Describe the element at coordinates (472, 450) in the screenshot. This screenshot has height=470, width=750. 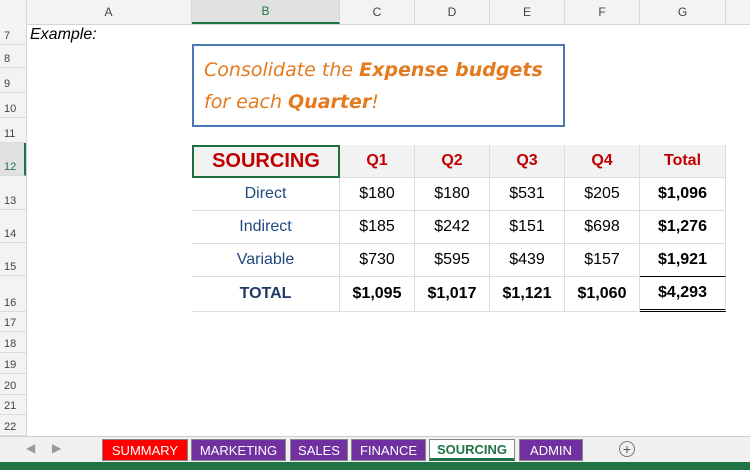
I see `sheet-tab-sourcing: SOURCING` at that location.